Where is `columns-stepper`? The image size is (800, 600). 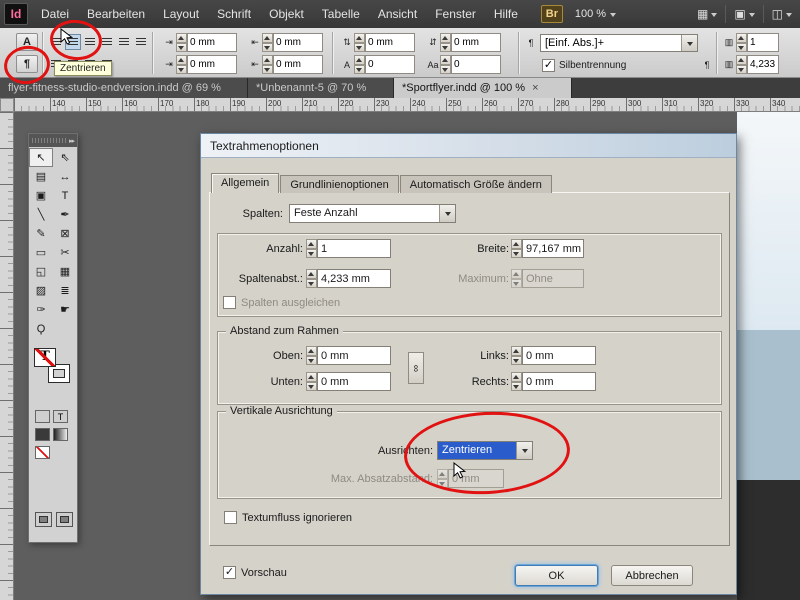 columns-stepper is located at coordinates (741, 42).